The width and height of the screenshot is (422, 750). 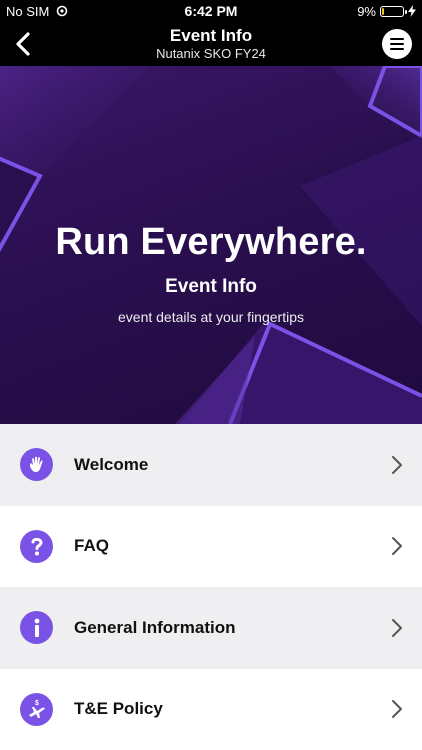 What do you see at coordinates (211, 546) in the screenshot?
I see `list-item-faq: FAQ` at bounding box center [211, 546].